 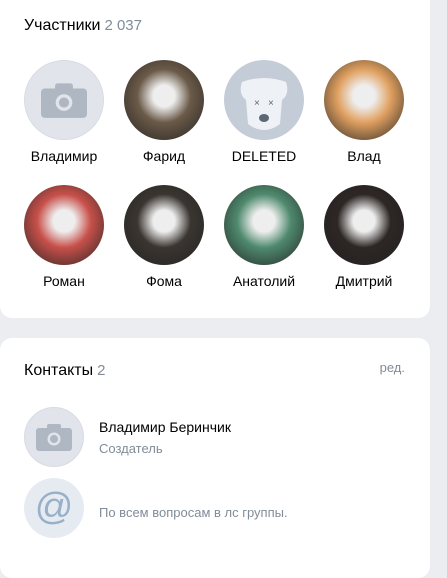 I want to click on member-name: Анатолий, so click(x=264, y=281).